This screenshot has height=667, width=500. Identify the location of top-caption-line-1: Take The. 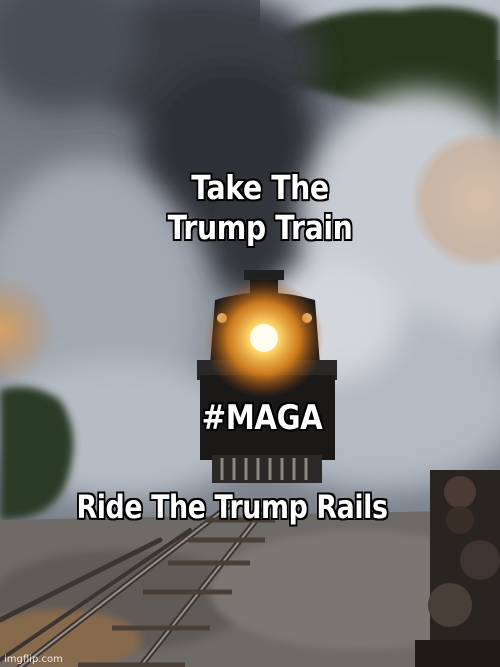
(260, 187).